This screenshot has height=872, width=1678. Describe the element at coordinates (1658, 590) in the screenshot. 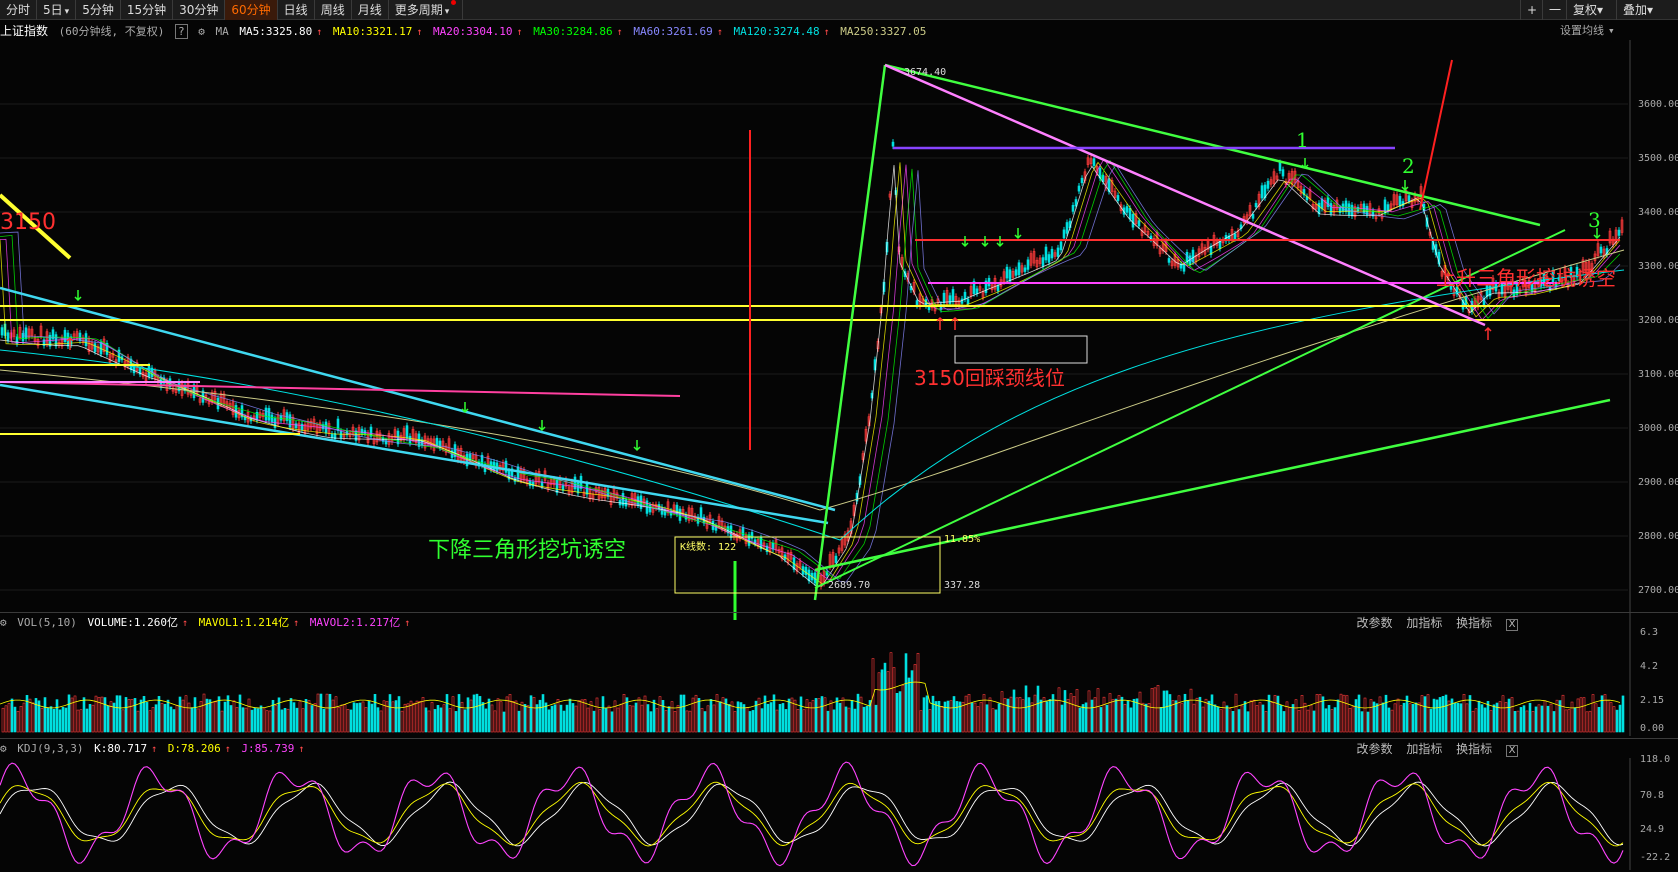

I see `price-tick: 2700.00` at that location.